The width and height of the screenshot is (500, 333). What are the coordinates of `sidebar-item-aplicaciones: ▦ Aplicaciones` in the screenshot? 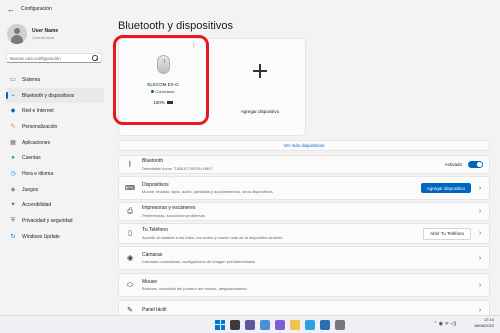 It's located at (55, 143).